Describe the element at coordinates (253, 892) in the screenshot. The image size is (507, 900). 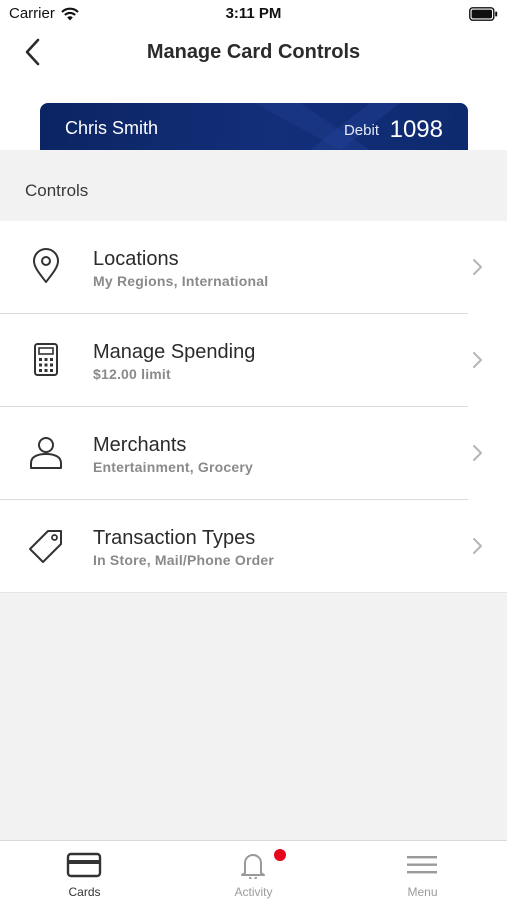
I see `tab-label: Activity` at that location.